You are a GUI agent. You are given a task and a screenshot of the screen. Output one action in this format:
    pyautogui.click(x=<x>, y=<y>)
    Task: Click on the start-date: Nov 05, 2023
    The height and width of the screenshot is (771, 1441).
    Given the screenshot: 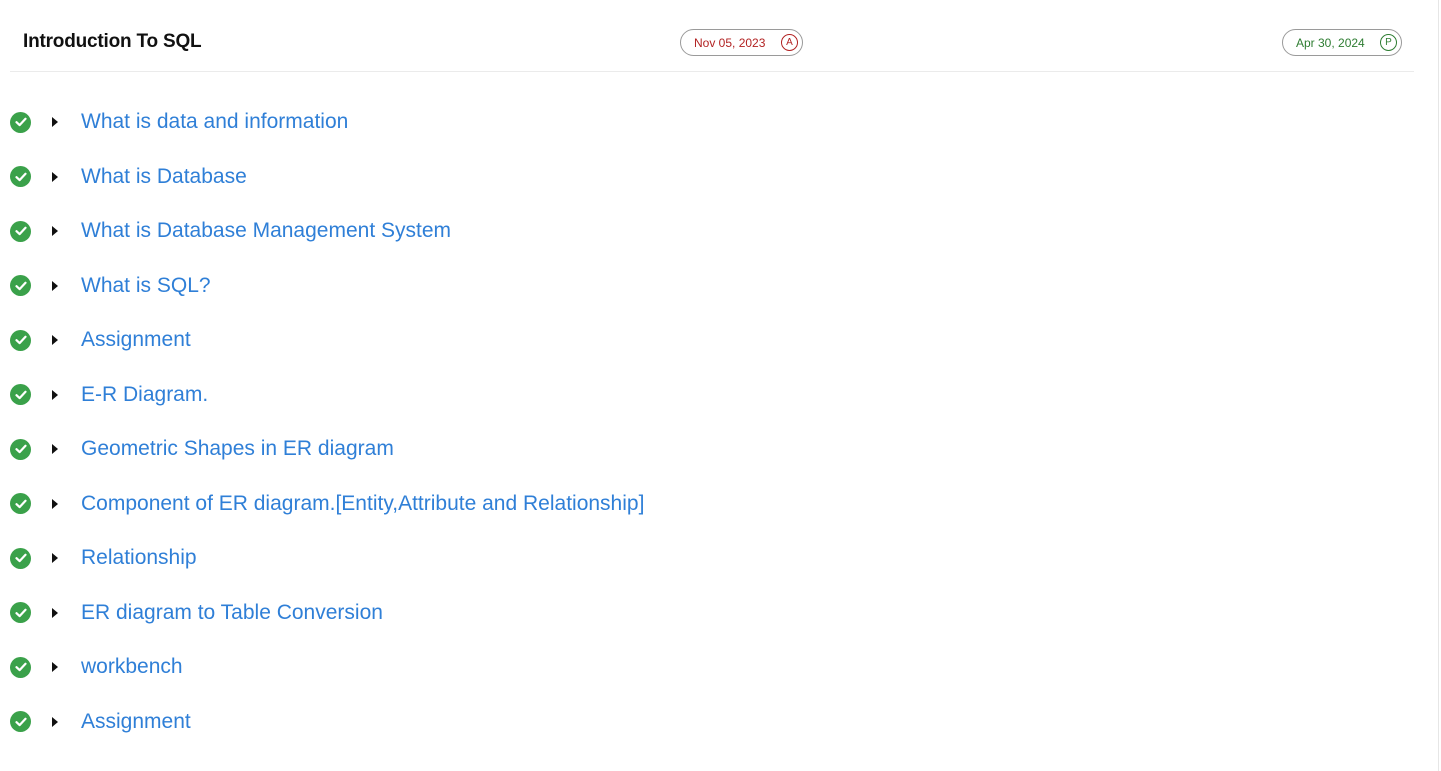 What is the action you would take?
    pyautogui.click(x=730, y=42)
    